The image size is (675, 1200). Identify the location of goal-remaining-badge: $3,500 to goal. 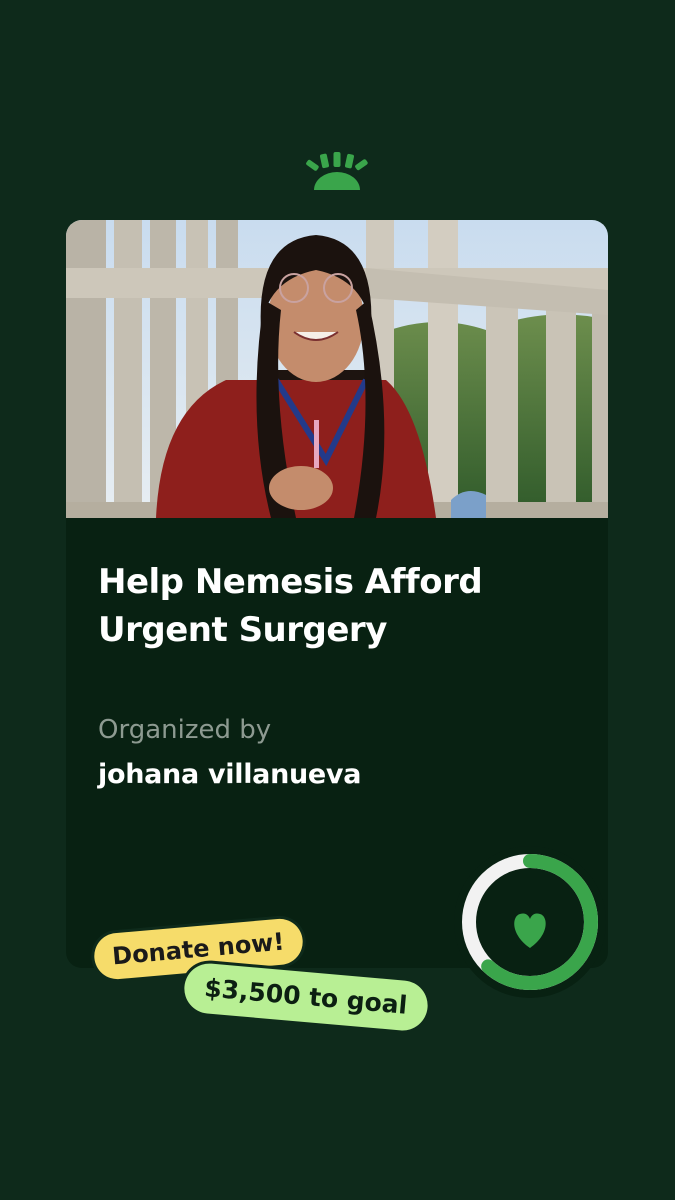
(306, 997).